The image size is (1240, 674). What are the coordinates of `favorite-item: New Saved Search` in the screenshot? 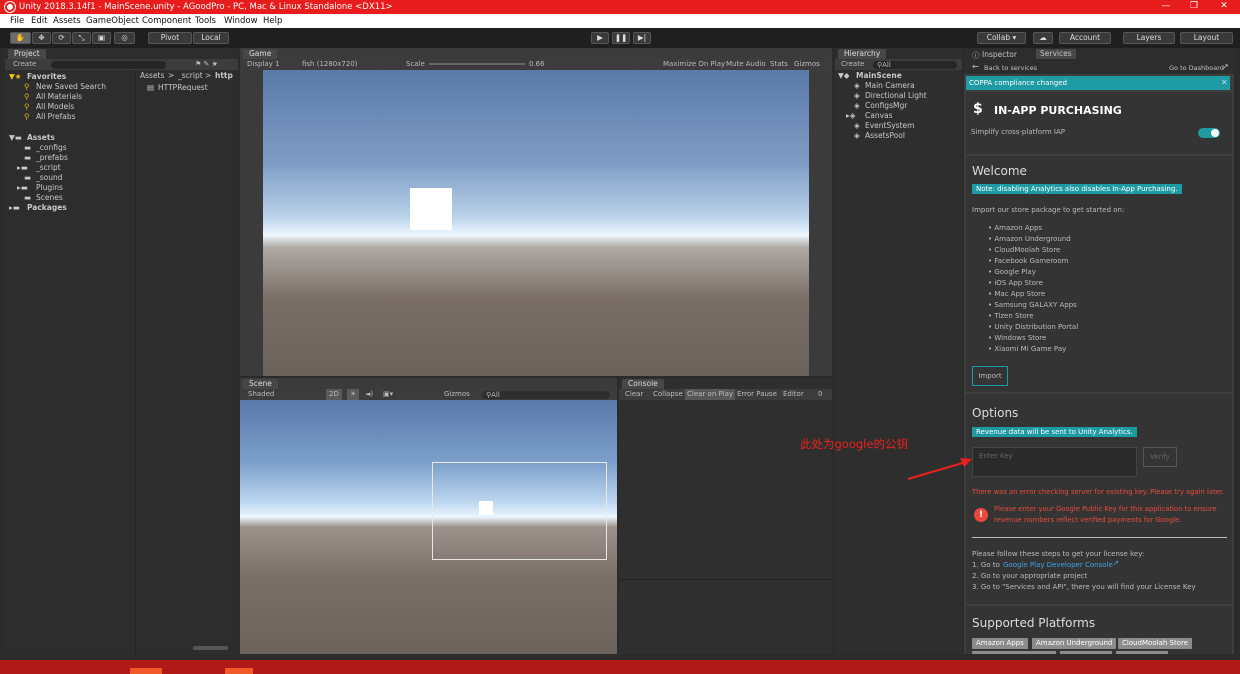 It's located at (71, 86).